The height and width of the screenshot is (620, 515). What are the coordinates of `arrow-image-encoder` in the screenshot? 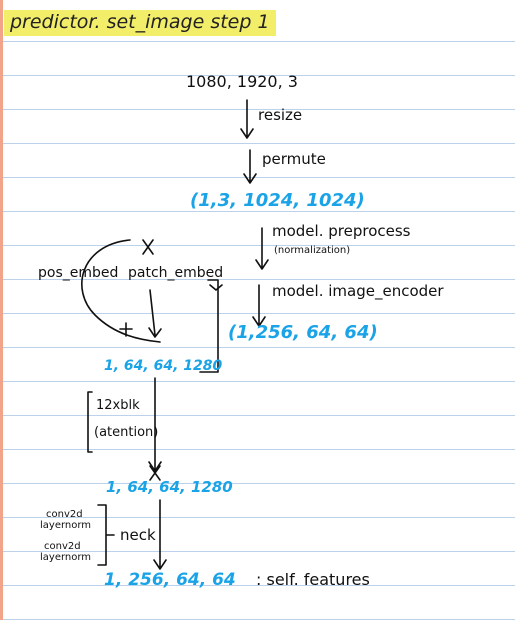 It's located at (259, 305).